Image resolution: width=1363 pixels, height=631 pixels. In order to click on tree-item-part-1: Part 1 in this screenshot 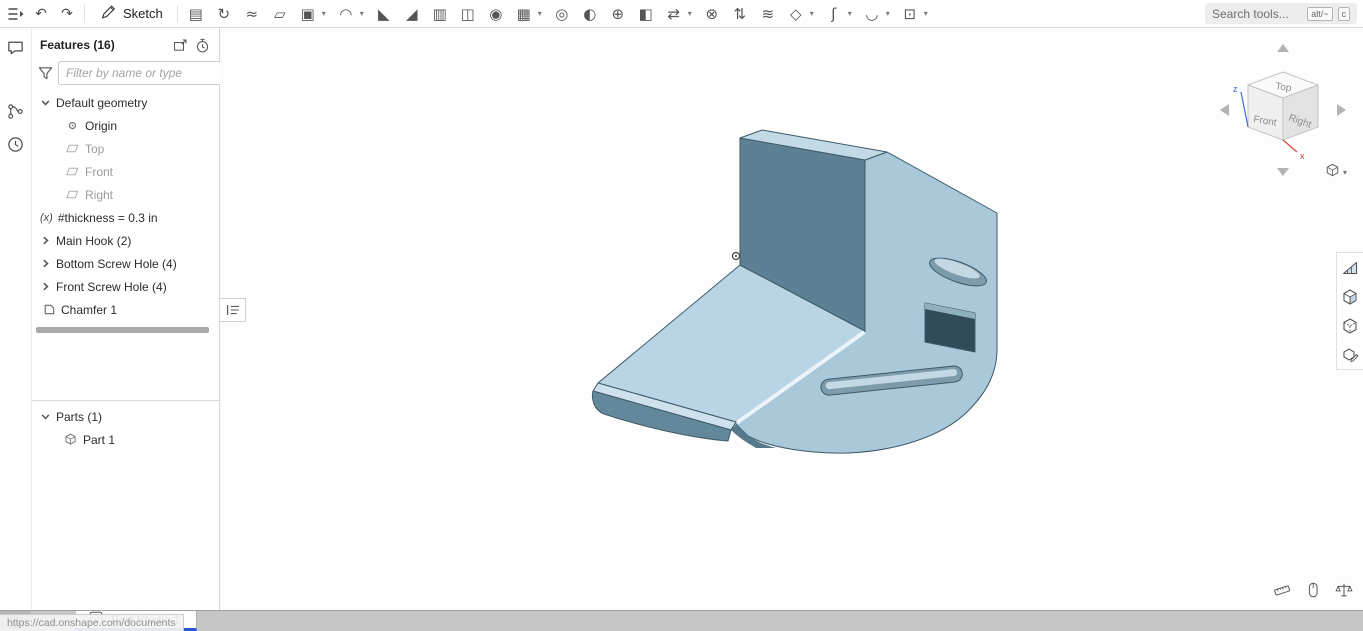, I will do `click(125, 439)`.